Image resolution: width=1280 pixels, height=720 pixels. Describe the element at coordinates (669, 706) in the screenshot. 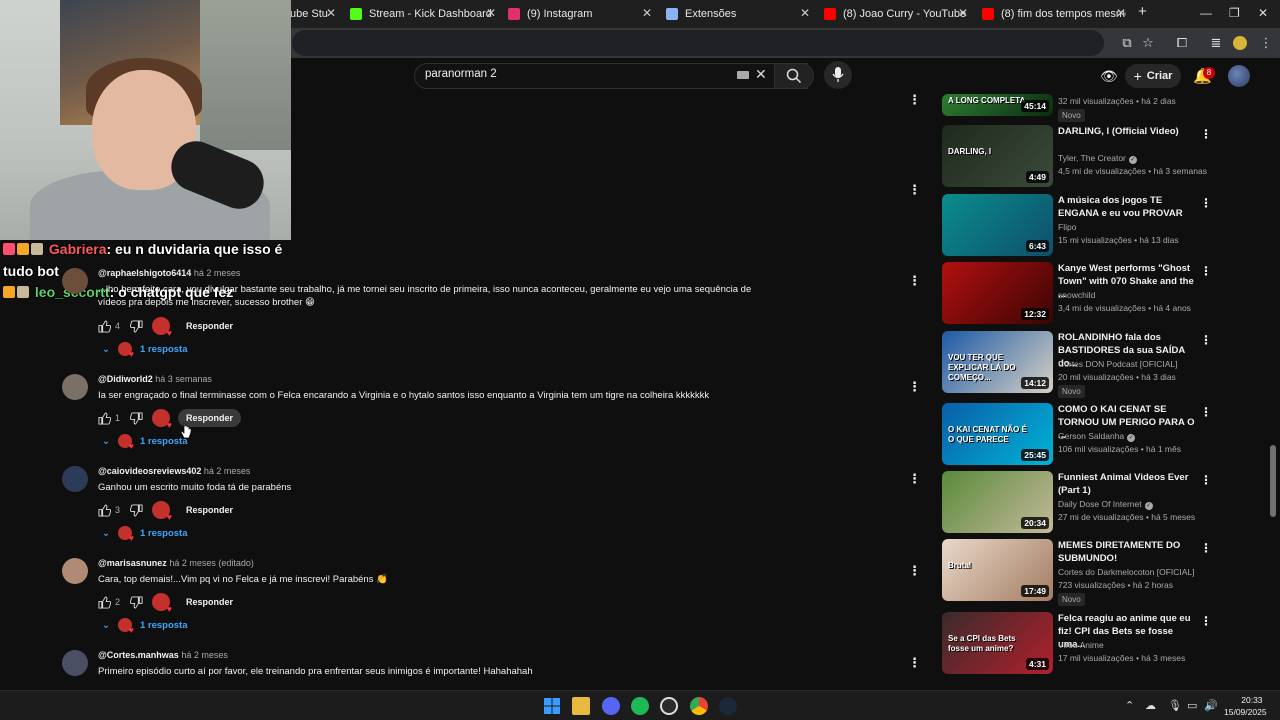

I see `obs-icon` at that location.